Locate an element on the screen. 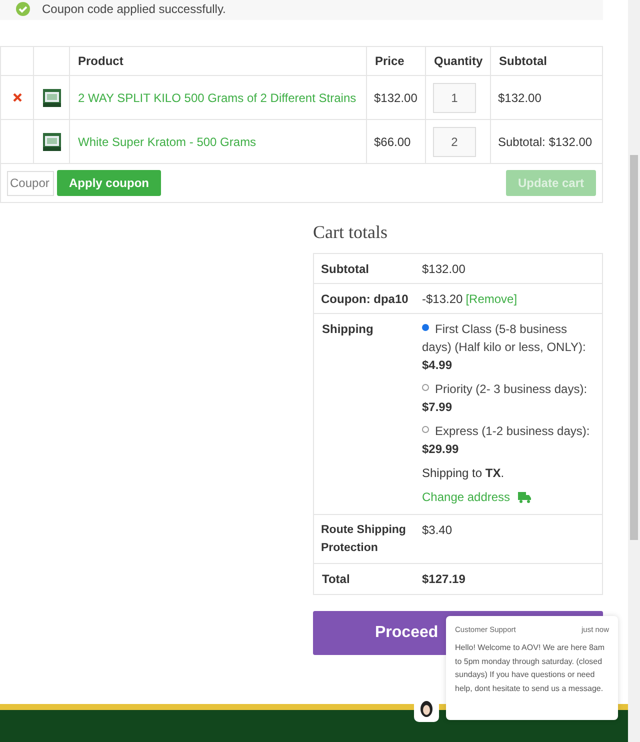  shipping-price: $4.99 is located at coordinates (438, 365).